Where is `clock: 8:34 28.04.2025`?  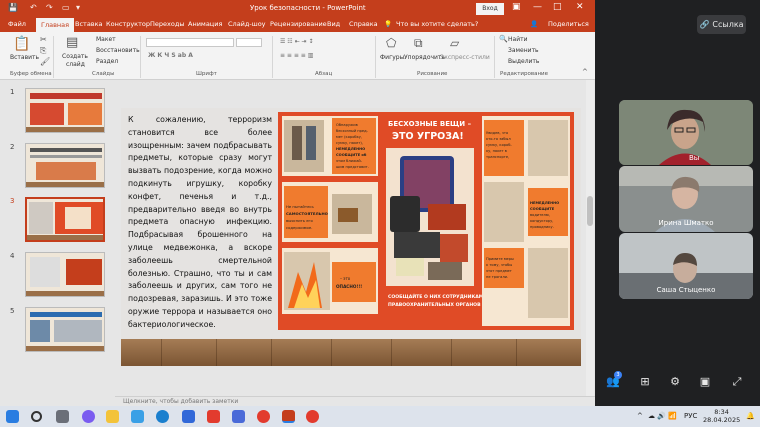
clock: 8:34 28.04.2025 is located at coordinates (721, 416).